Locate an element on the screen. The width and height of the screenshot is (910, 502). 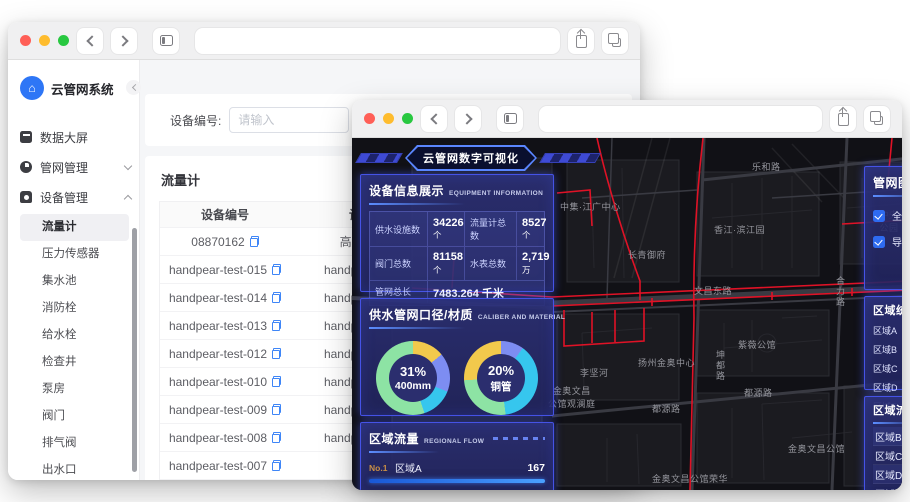
legend-item: 区域C is located at coordinates (887, 368).